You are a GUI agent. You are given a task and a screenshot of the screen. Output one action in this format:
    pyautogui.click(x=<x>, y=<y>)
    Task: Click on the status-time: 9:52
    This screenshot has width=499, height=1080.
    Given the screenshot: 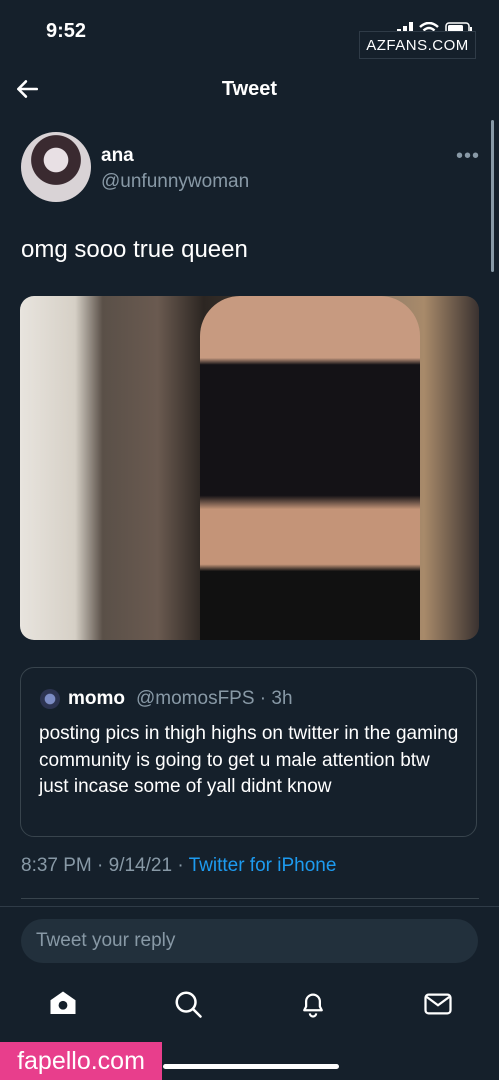 What is the action you would take?
    pyautogui.click(x=66, y=31)
    